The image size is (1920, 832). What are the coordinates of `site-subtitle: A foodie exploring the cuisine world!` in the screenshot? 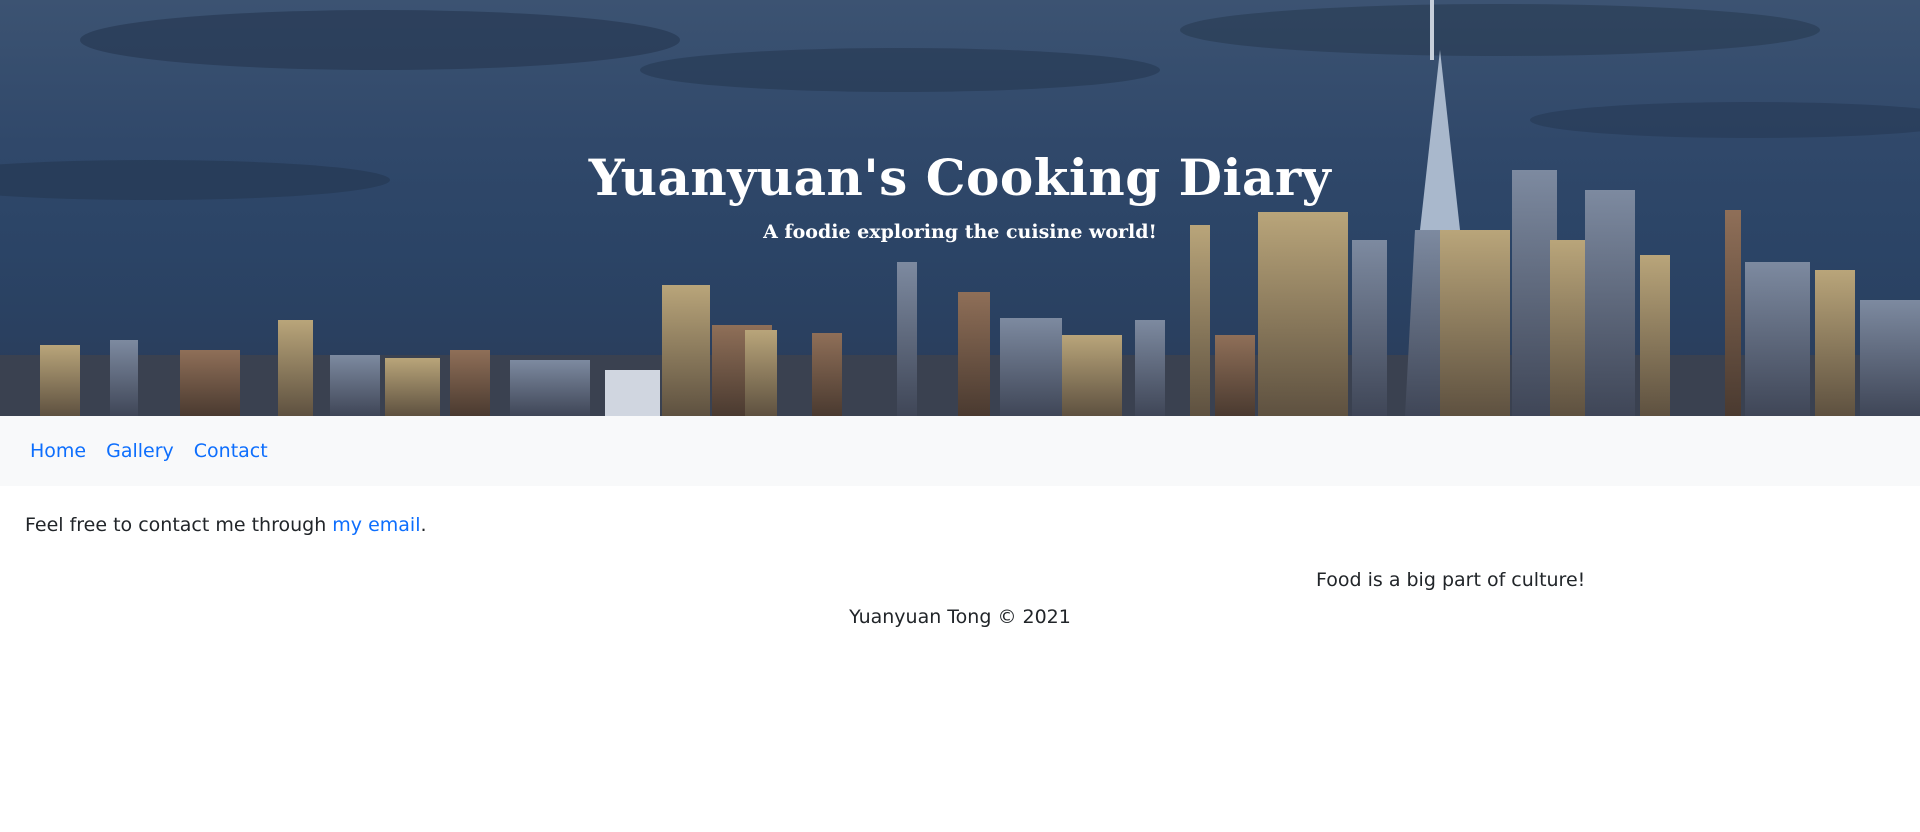 It's located at (960, 232).